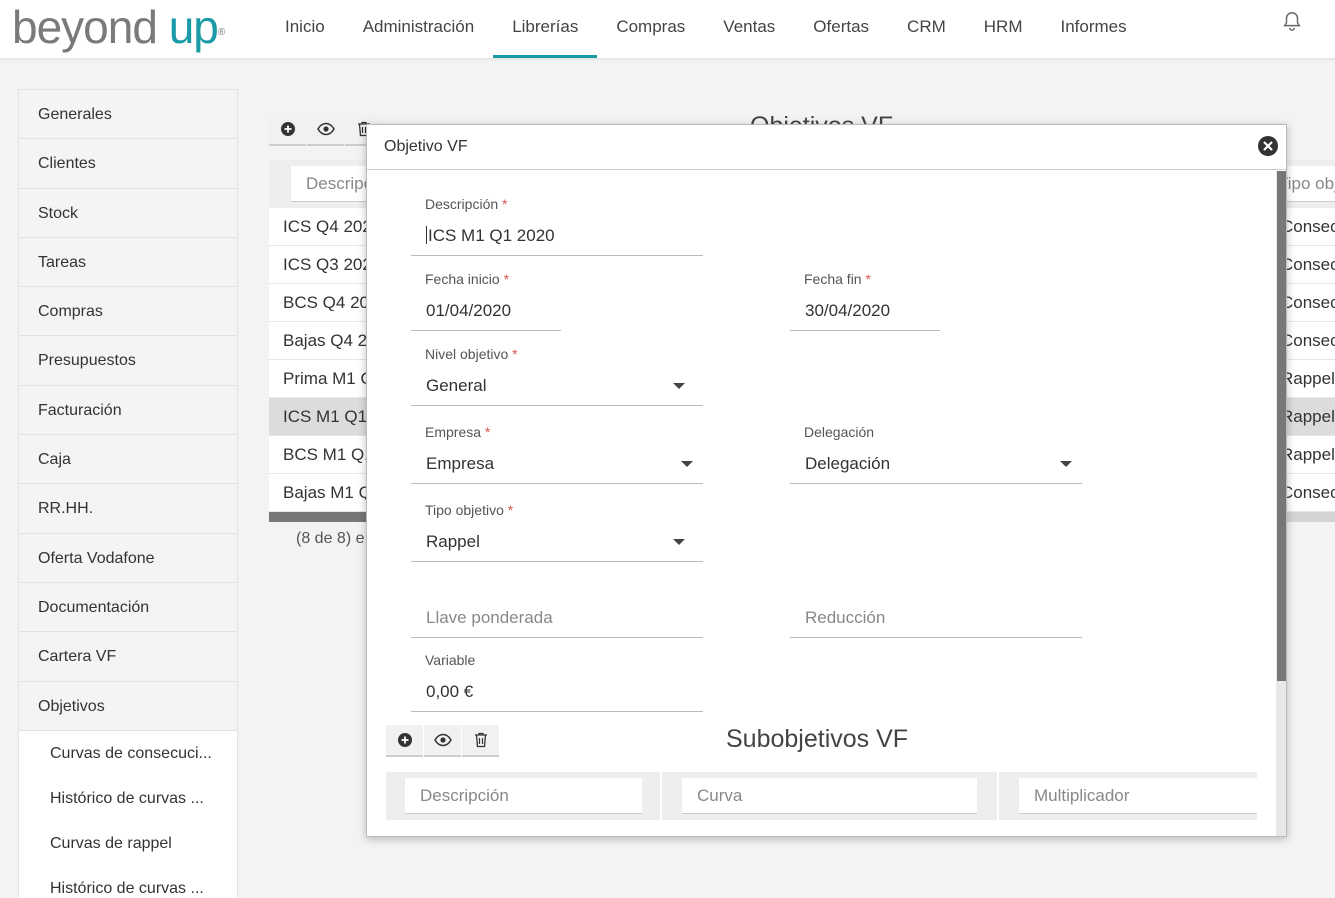  I want to click on descripcion-input: ICS M1 Q1 2020, so click(557, 236).